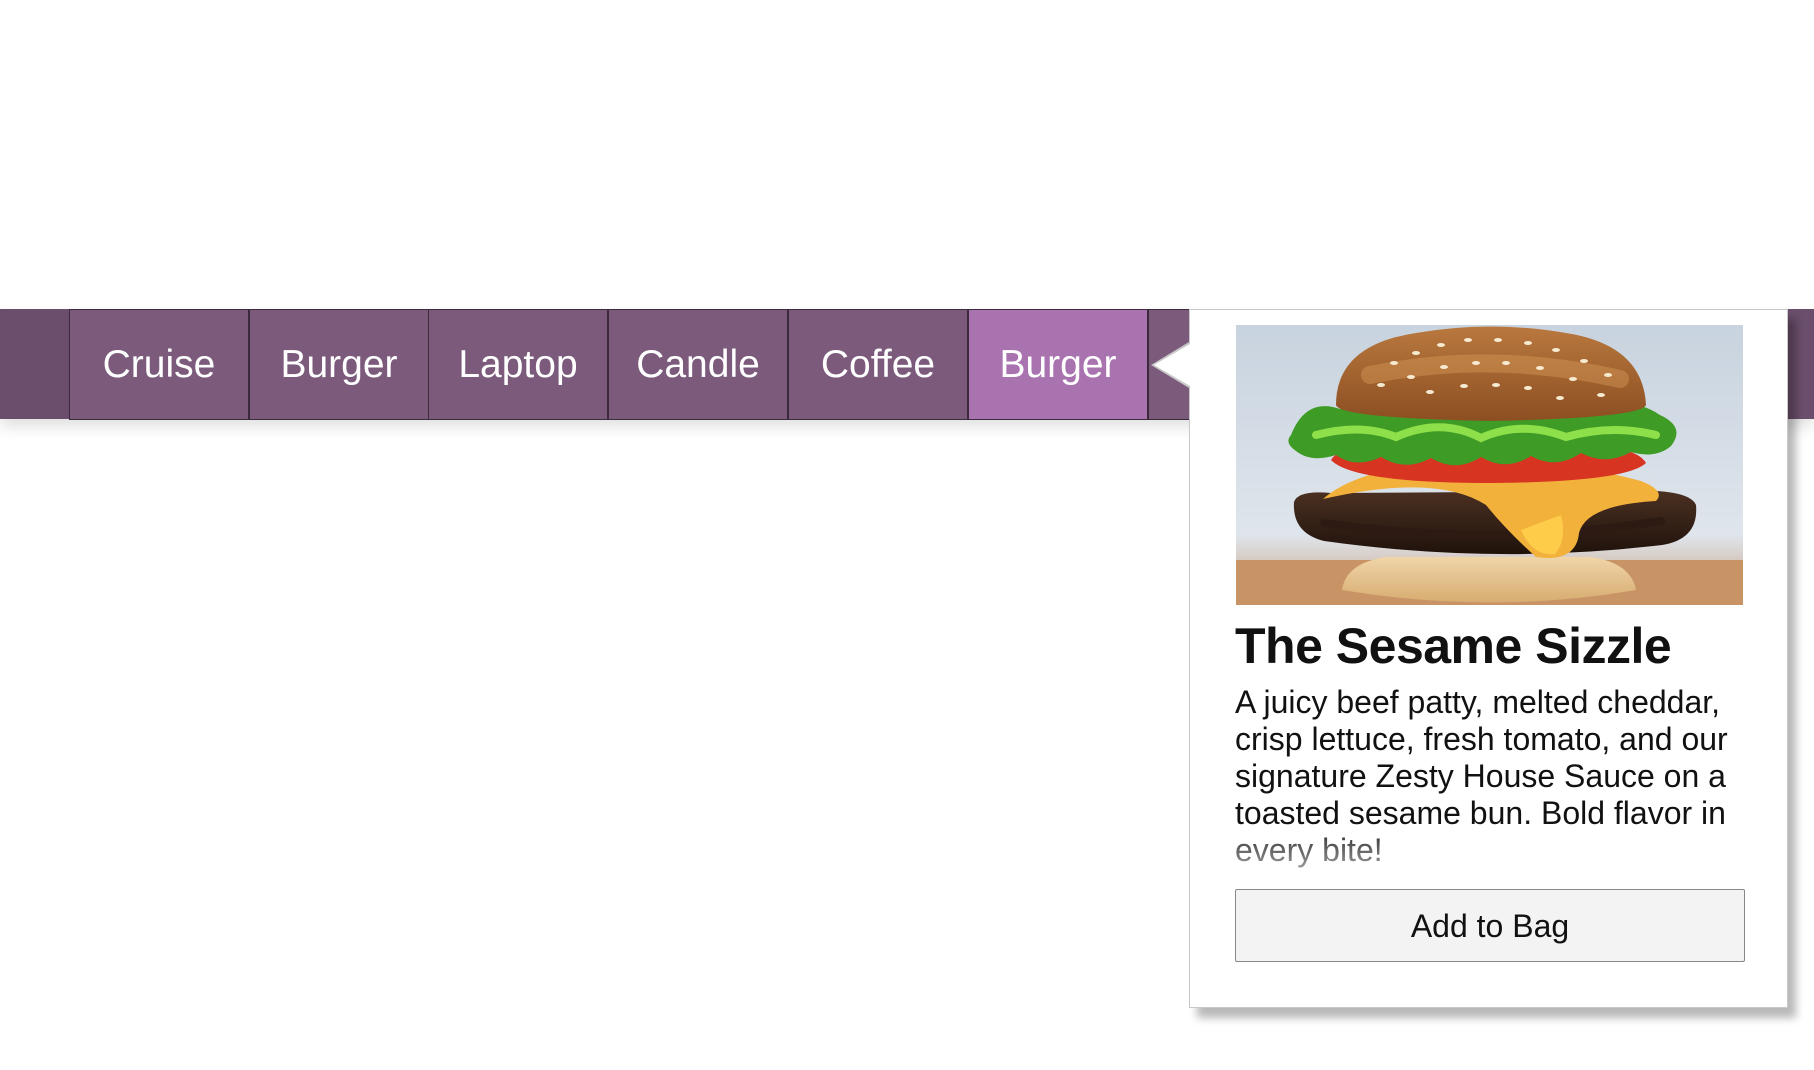 This screenshot has width=1814, height=1070. I want to click on tab-laptop: Laptop, so click(518, 364).